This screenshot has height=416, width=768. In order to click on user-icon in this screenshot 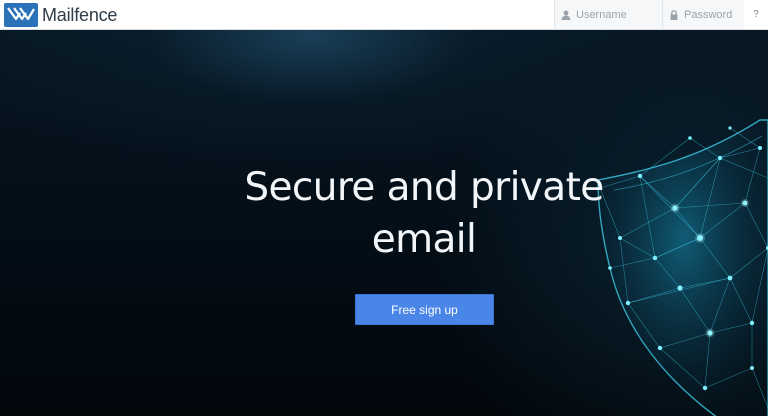, I will do `click(566, 15)`.